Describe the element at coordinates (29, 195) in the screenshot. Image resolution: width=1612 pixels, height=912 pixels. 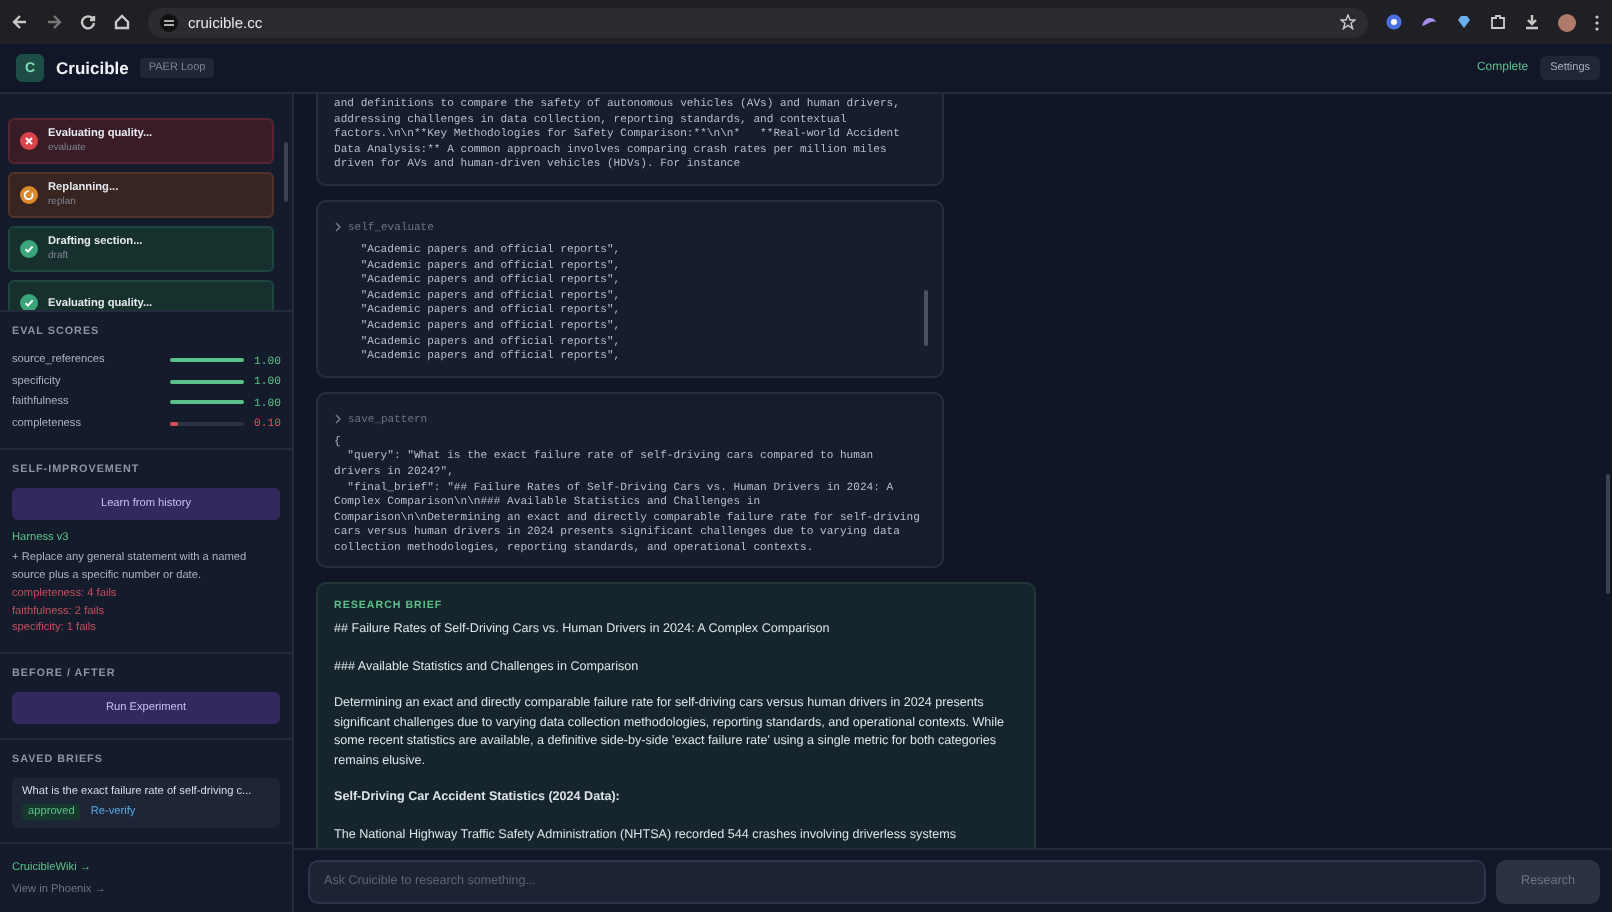
I see `refresh-icon` at that location.